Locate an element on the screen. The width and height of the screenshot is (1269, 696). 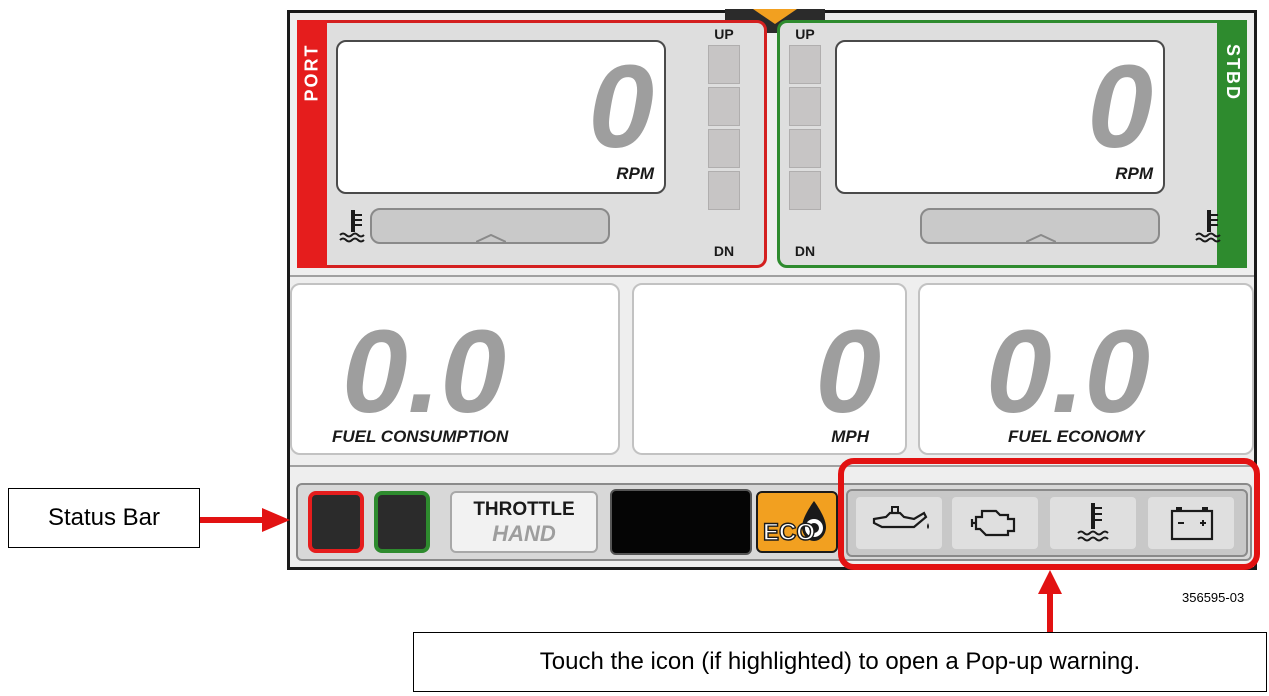
port-rpm-display: 0 RPM is located at coordinates (501, 117).